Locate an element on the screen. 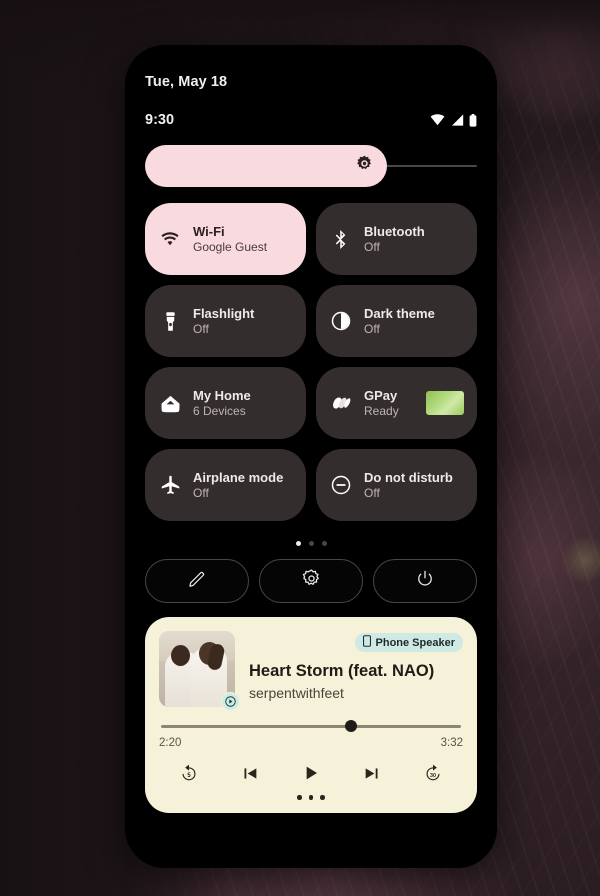 The width and height of the screenshot is (600, 896). previous-button is located at coordinates (250, 773).